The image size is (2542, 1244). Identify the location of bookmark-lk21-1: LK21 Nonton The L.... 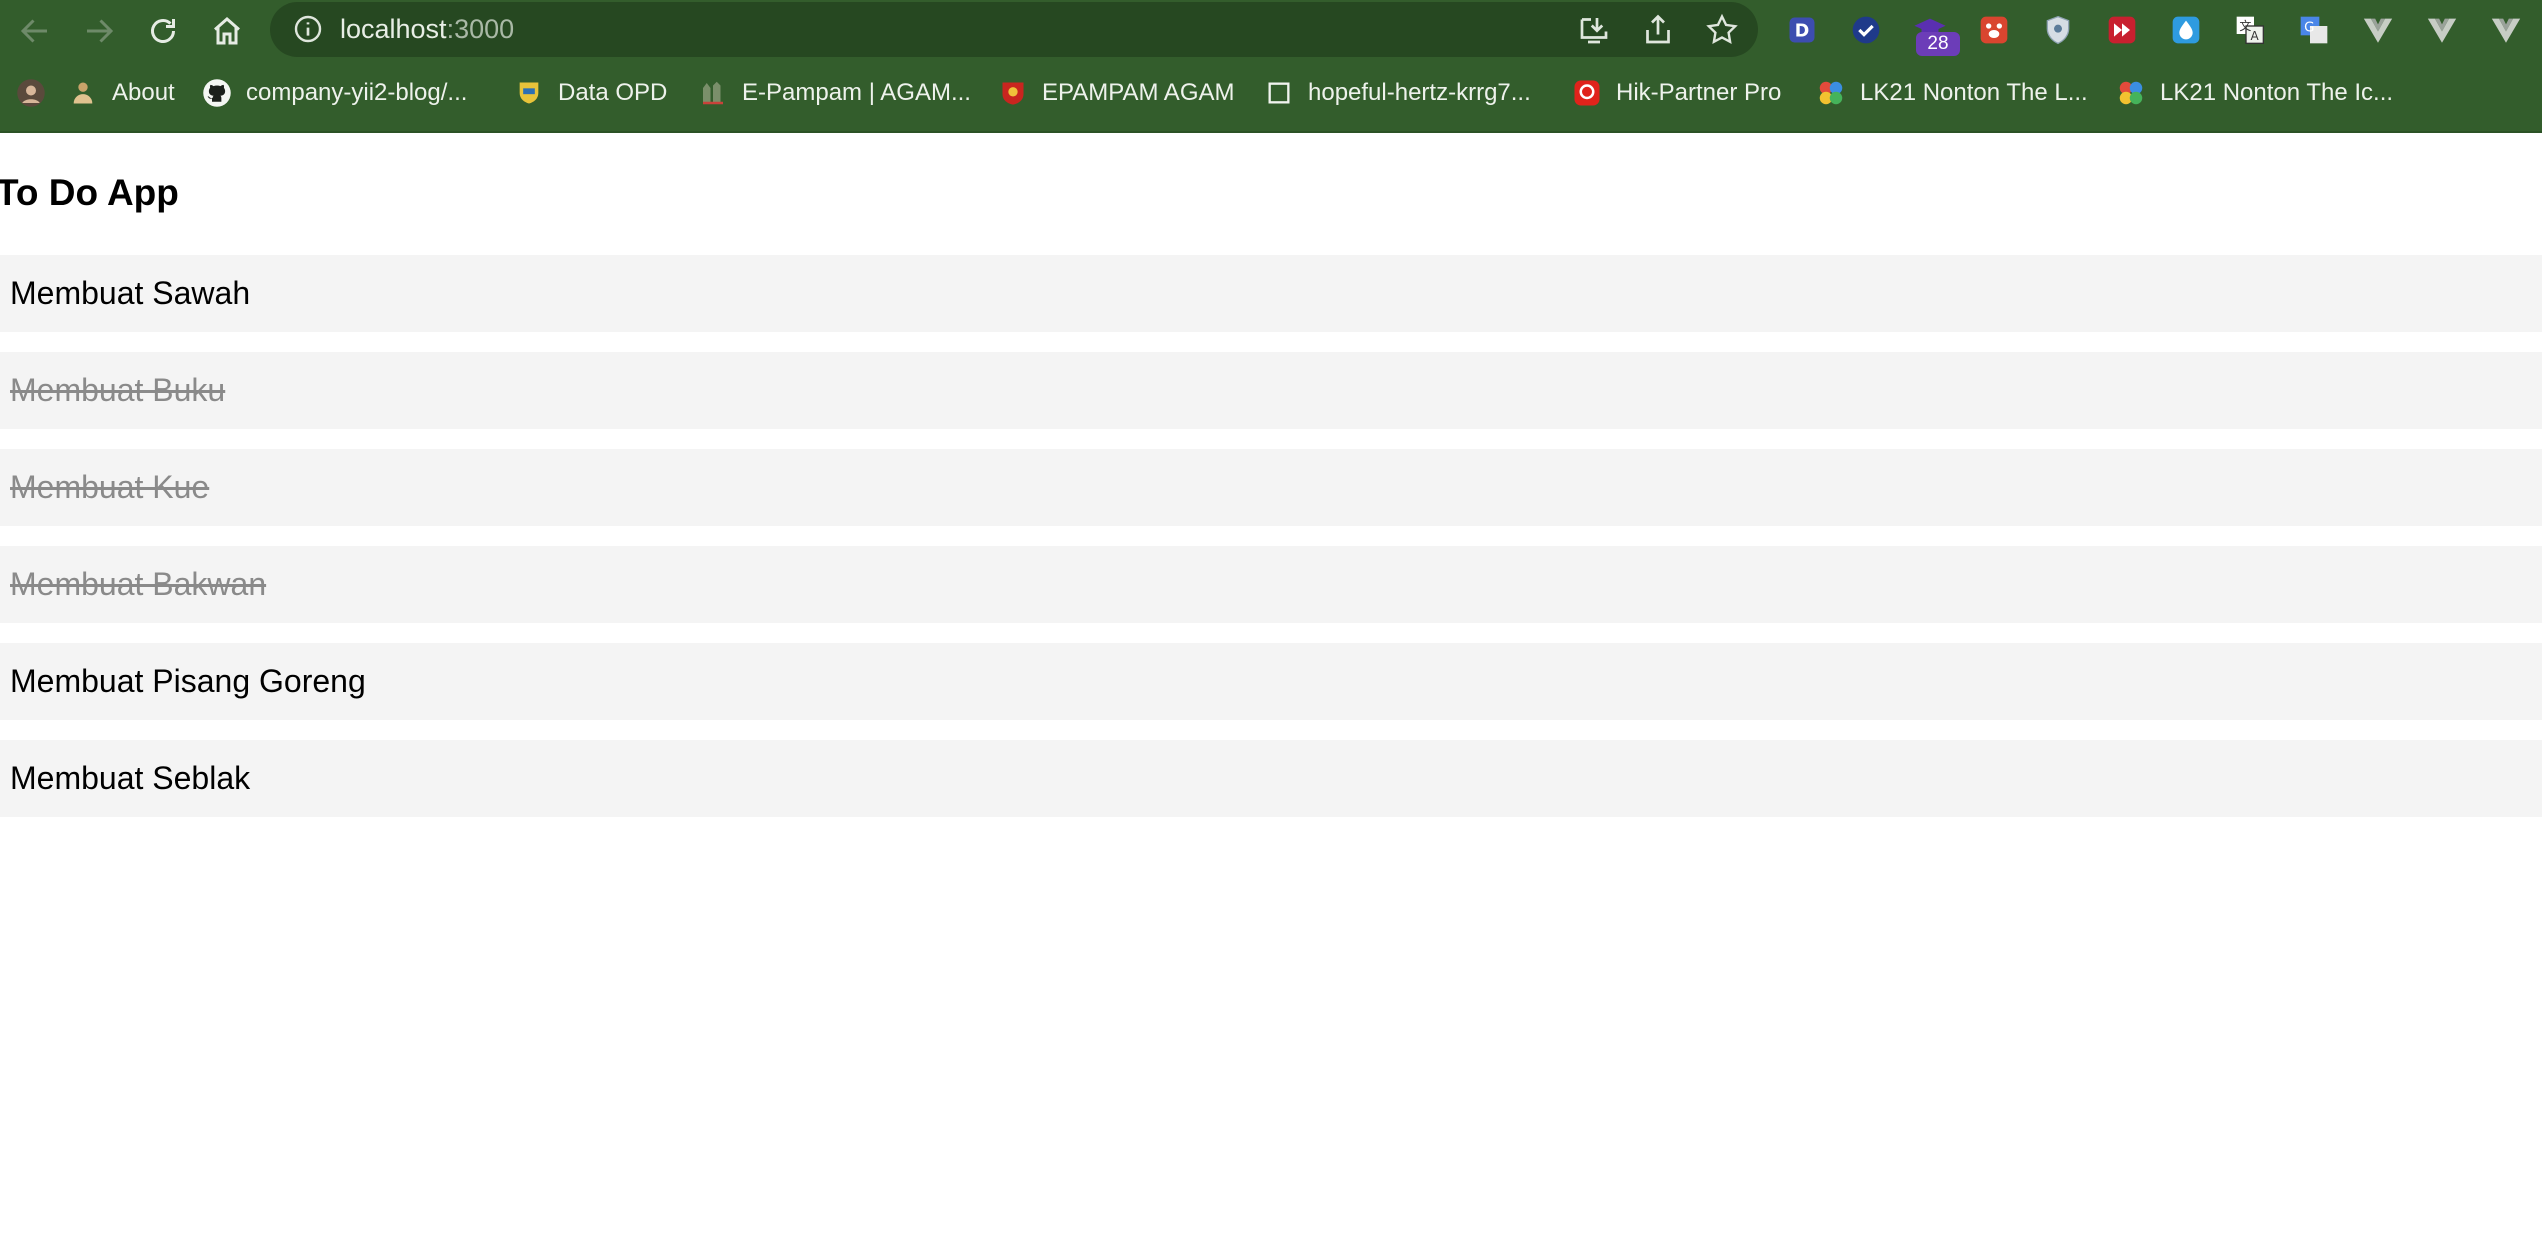
(1952, 93).